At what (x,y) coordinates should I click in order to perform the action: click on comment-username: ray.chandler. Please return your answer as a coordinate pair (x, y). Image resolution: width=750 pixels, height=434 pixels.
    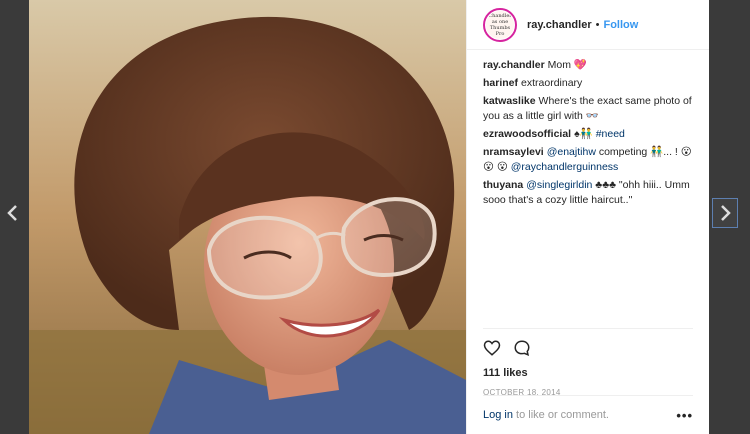
    Looking at the image, I should click on (514, 65).